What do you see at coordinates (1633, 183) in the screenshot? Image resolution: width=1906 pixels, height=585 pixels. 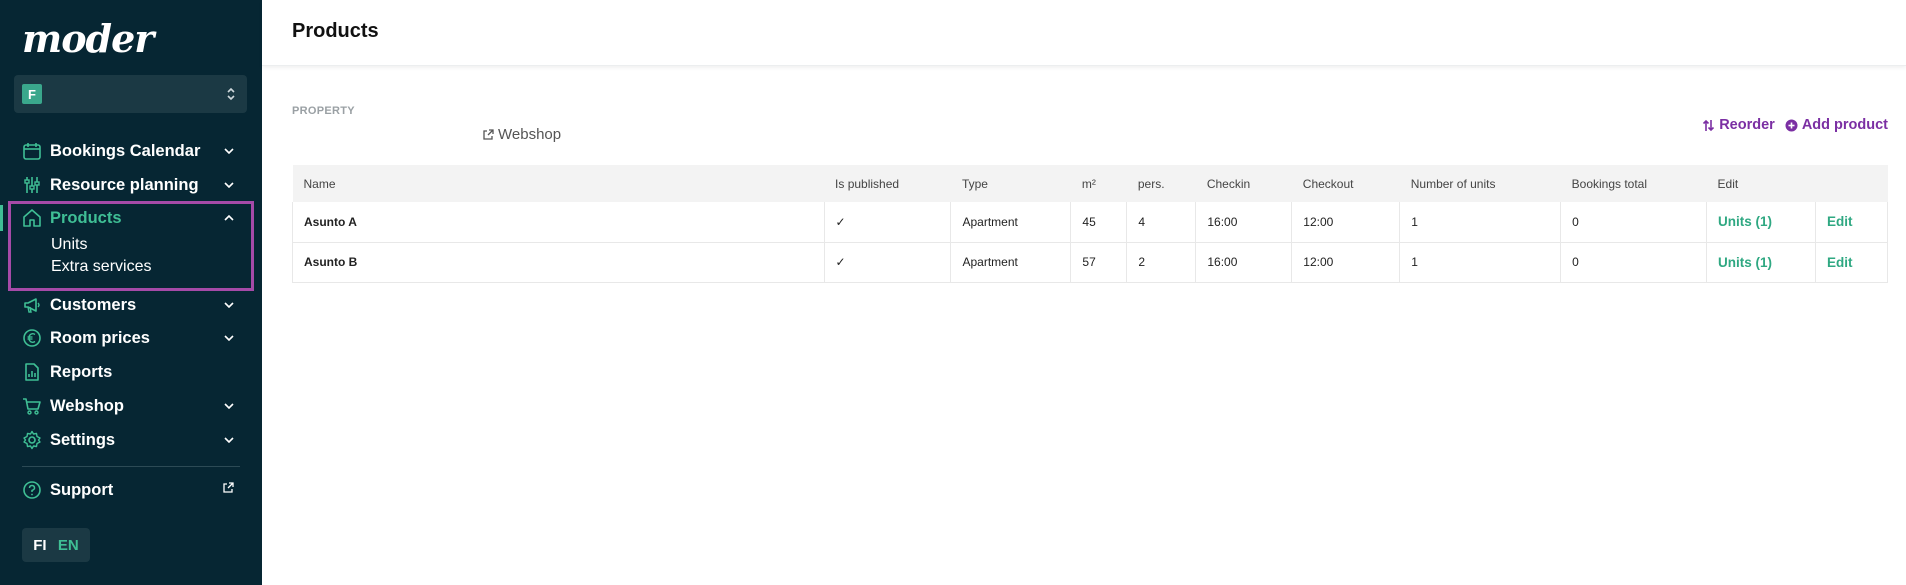 I see `column-header: Bookings total` at bounding box center [1633, 183].